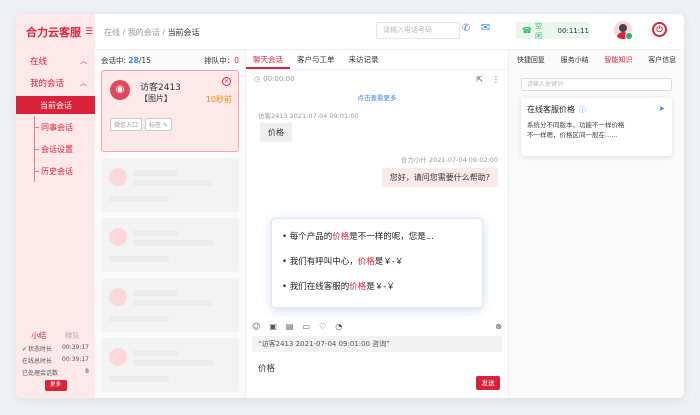  What do you see at coordinates (268, 59) in the screenshot?
I see `tab-chat: 聊天会话` at bounding box center [268, 59].